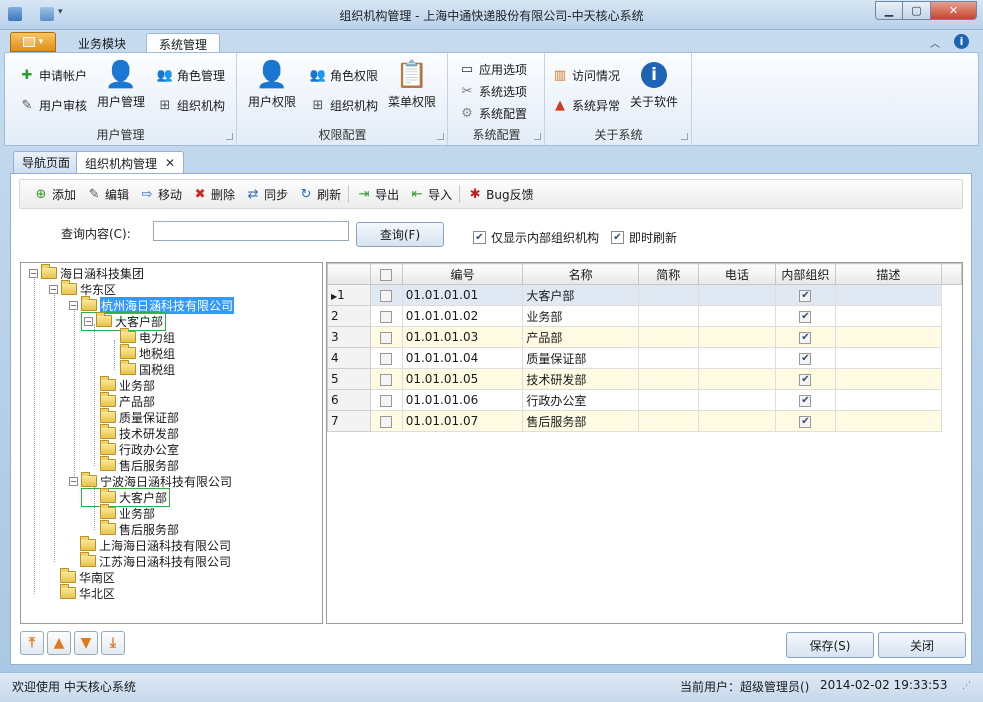 Image resolution: width=983 pixels, height=702 pixels. What do you see at coordinates (139, 432) in the screenshot?
I see `tree-node-department: 技术研发部` at bounding box center [139, 432].